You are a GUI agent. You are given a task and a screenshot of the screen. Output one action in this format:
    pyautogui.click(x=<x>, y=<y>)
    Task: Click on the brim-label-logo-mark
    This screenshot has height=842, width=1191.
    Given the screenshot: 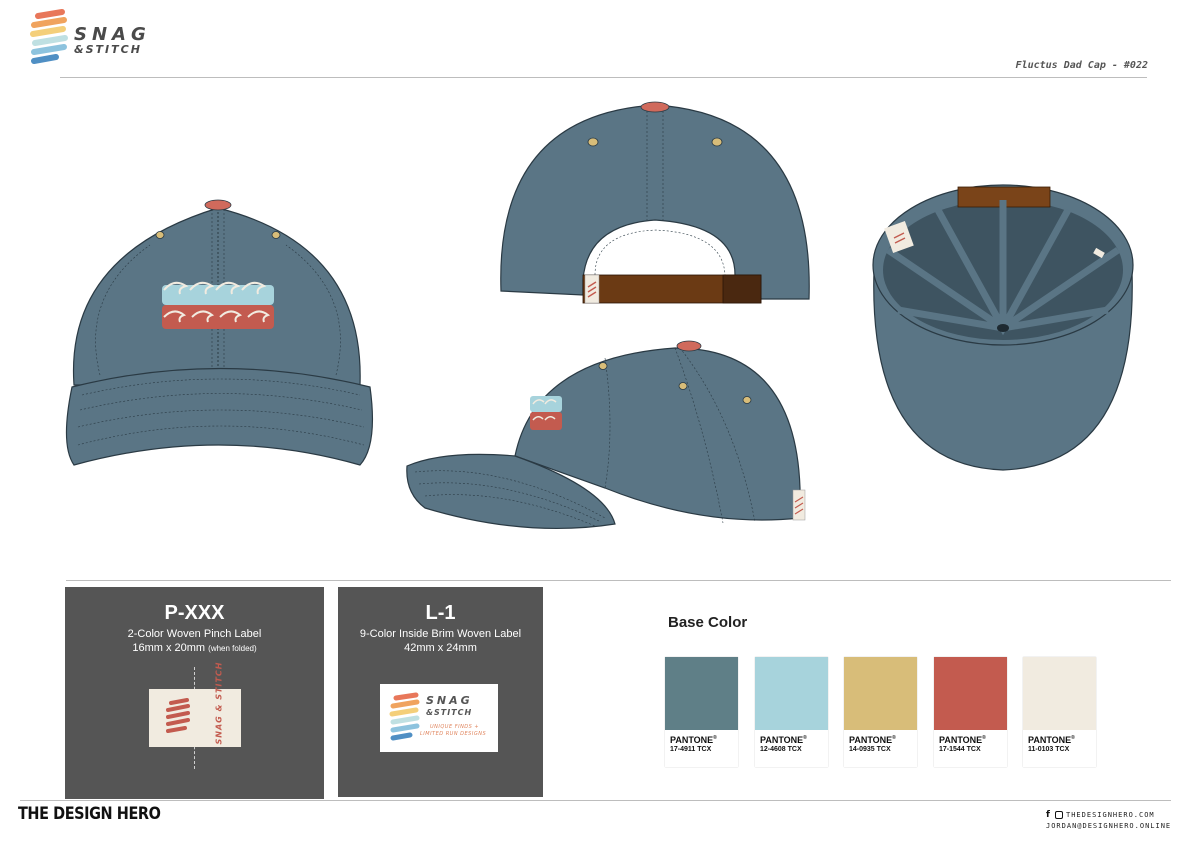 What is the action you would take?
    pyautogui.click(x=404, y=716)
    